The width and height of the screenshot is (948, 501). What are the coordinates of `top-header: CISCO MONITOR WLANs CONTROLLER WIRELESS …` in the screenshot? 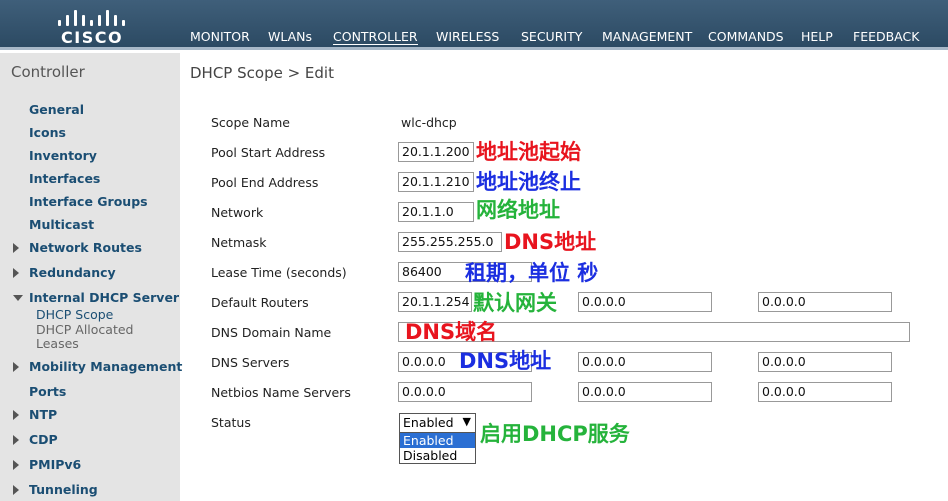 It's located at (474, 25).